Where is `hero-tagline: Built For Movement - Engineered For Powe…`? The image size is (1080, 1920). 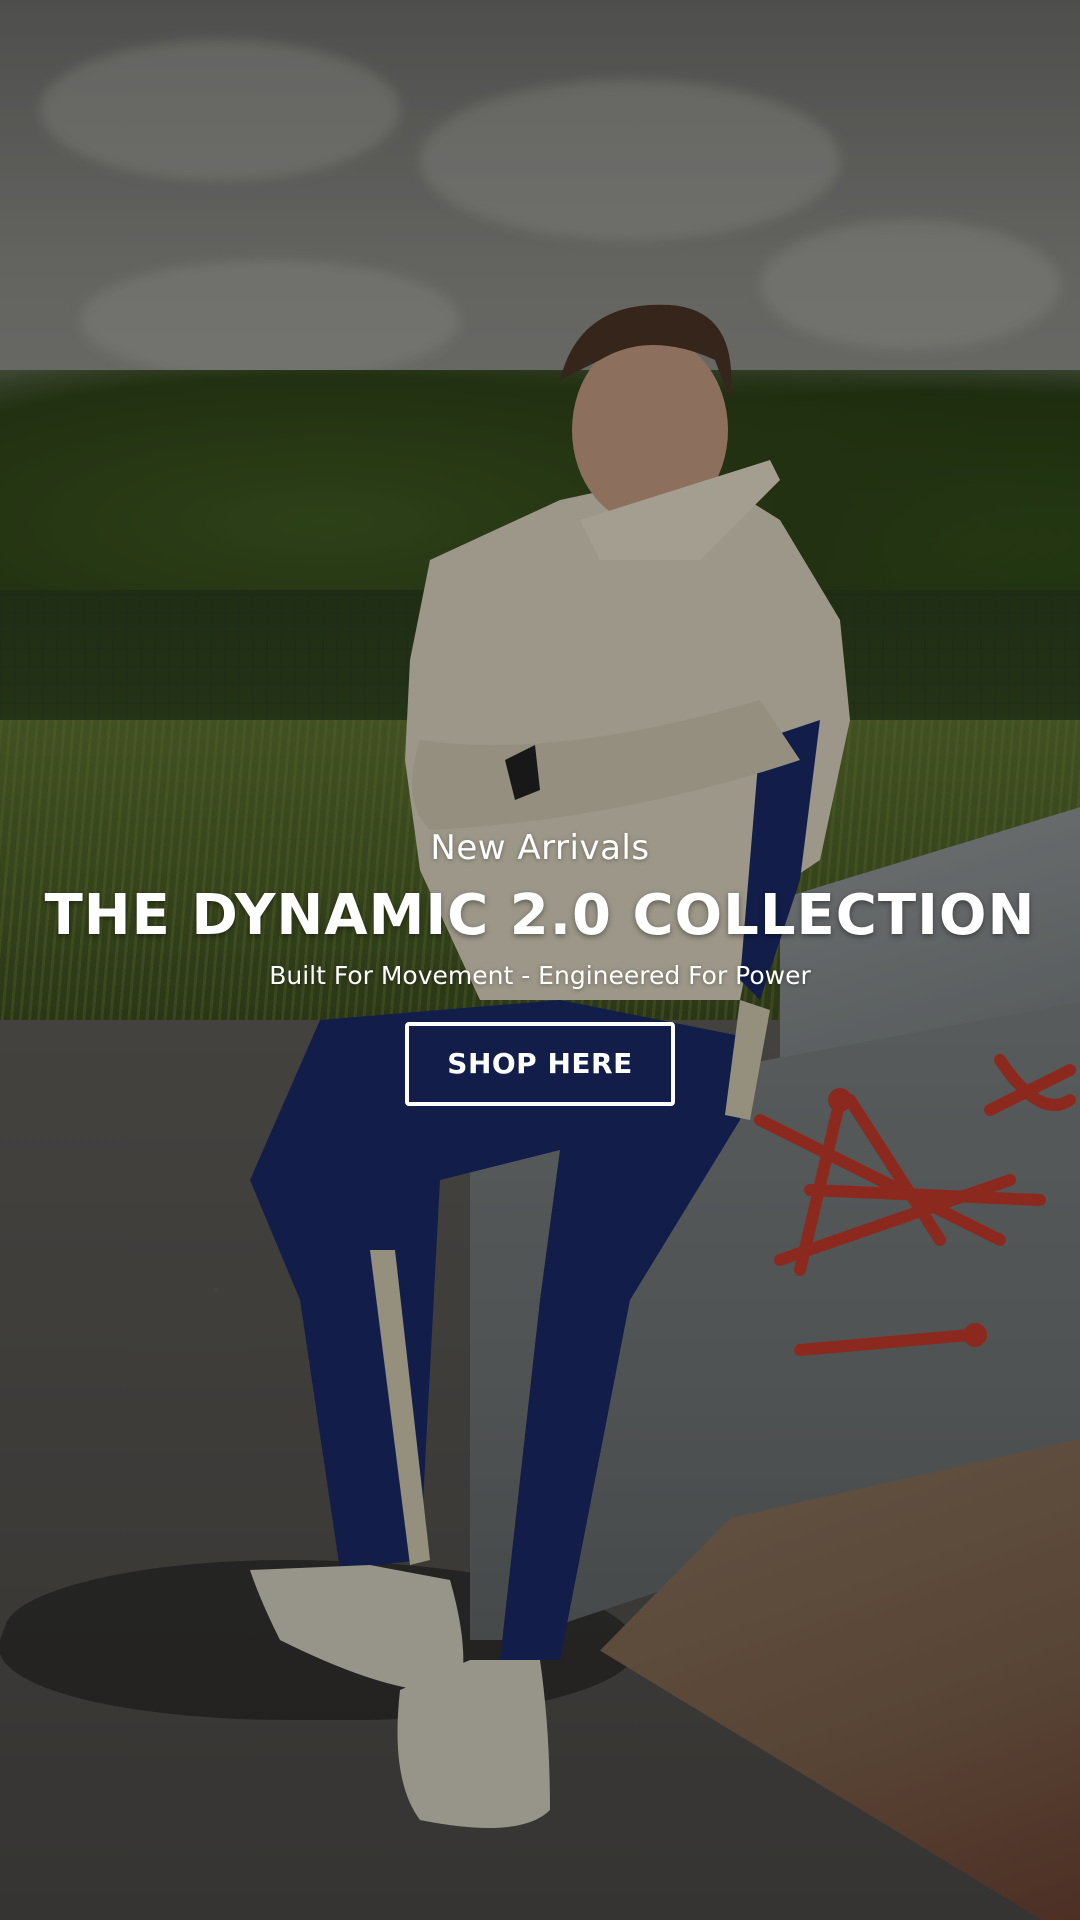 hero-tagline: Built For Movement - Engineered For Powe… is located at coordinates (540, 975).